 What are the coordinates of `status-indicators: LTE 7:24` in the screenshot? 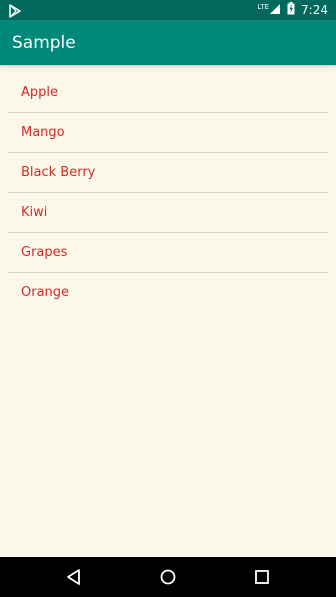 It's located at (292, 10).